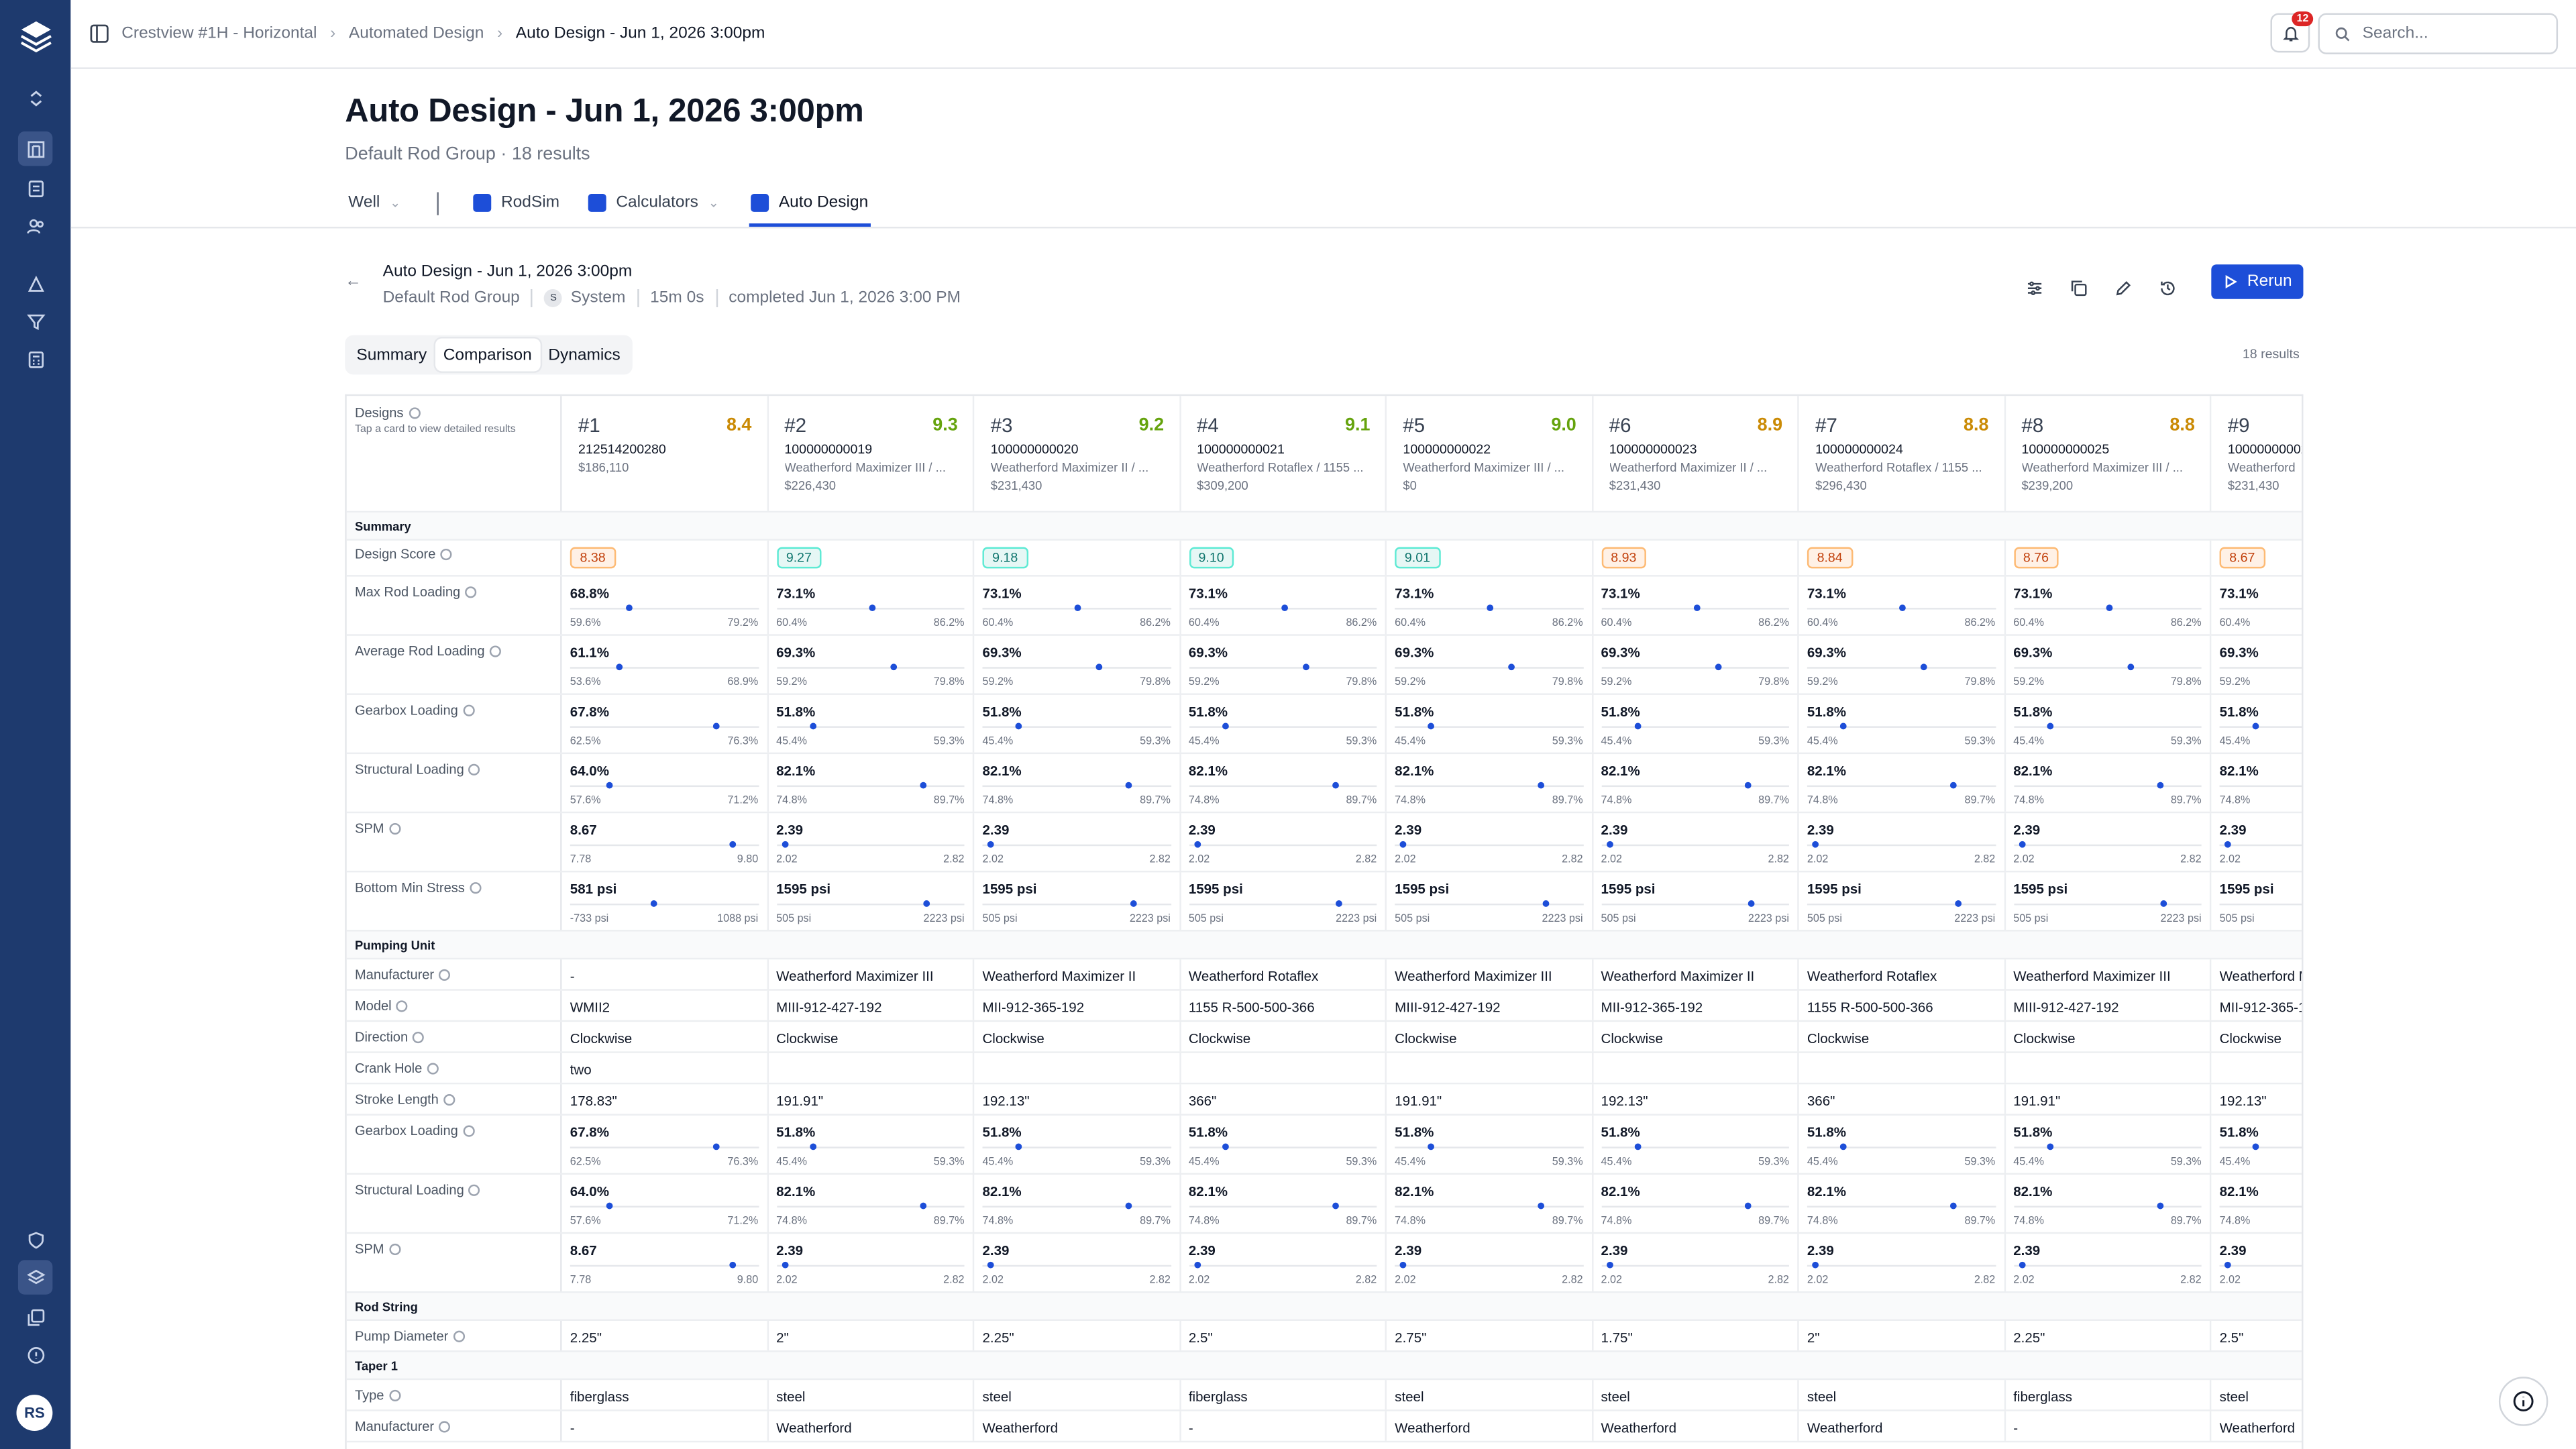  Describe the element at coordinates (454, 605) in the screenshot. I see `row-label: Max Rod Loading` at that location.